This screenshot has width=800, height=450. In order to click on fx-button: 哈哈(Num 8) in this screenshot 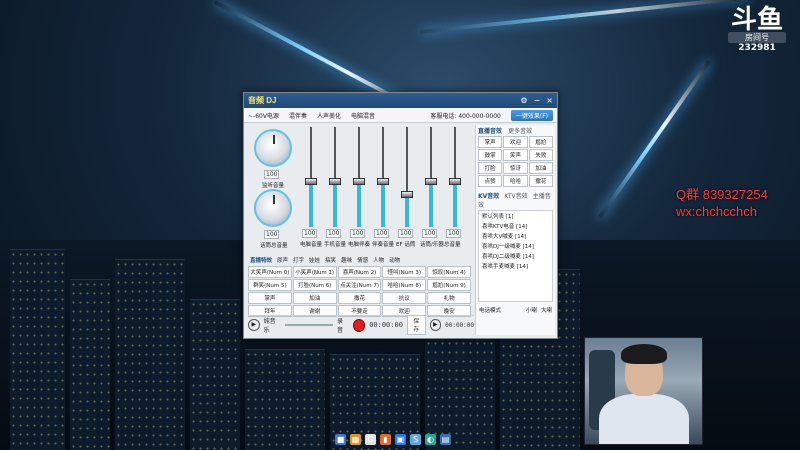, I will do `click(404, 285)`.